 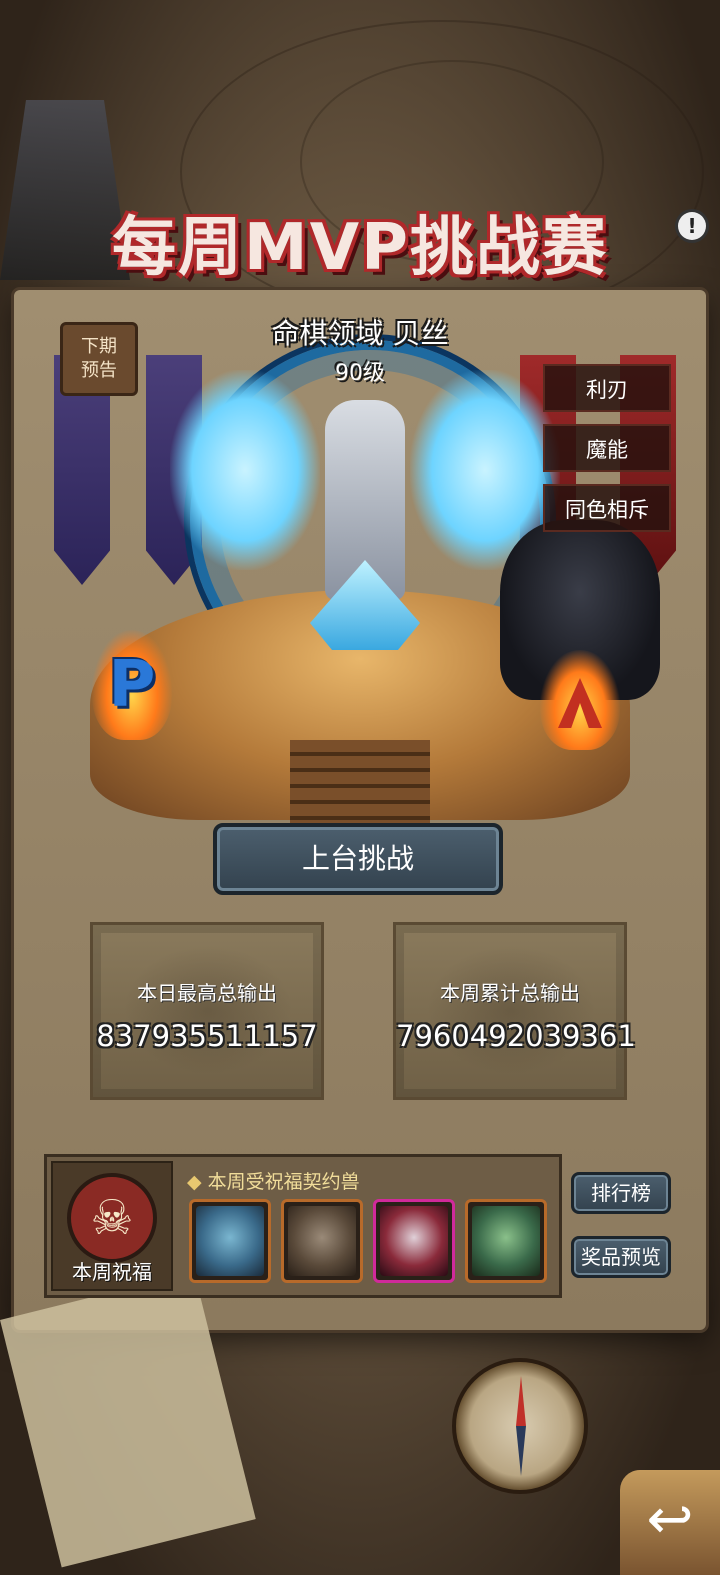 What do you see at coordinates (245, 470) in the screenshot?
I see `hero-wing-left` at bounding box center [245, 470].